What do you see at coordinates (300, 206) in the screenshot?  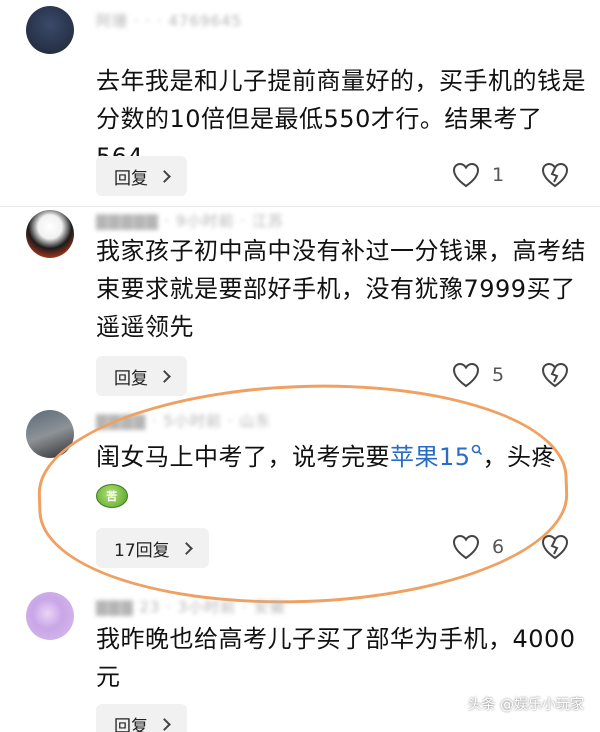 I see `divider` at bounding box center [300, 206].